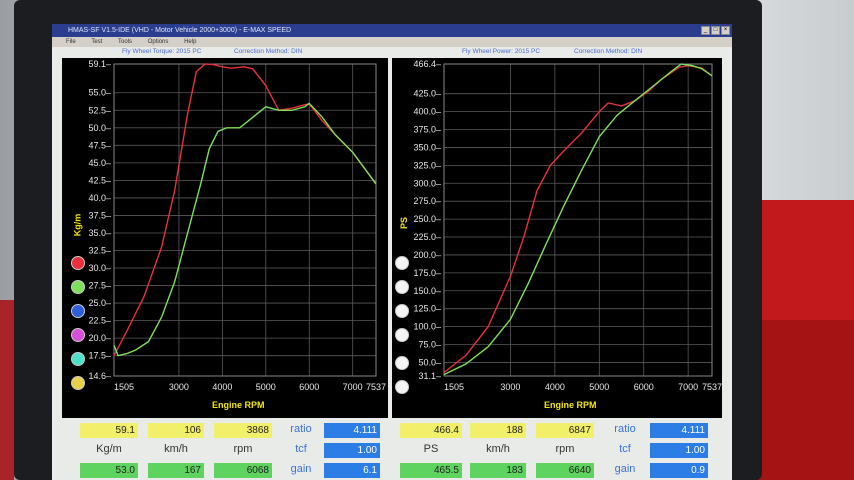 The image size is (854, 480). I want to click on torque-x-tick-label: 4000, so click(222, 387).